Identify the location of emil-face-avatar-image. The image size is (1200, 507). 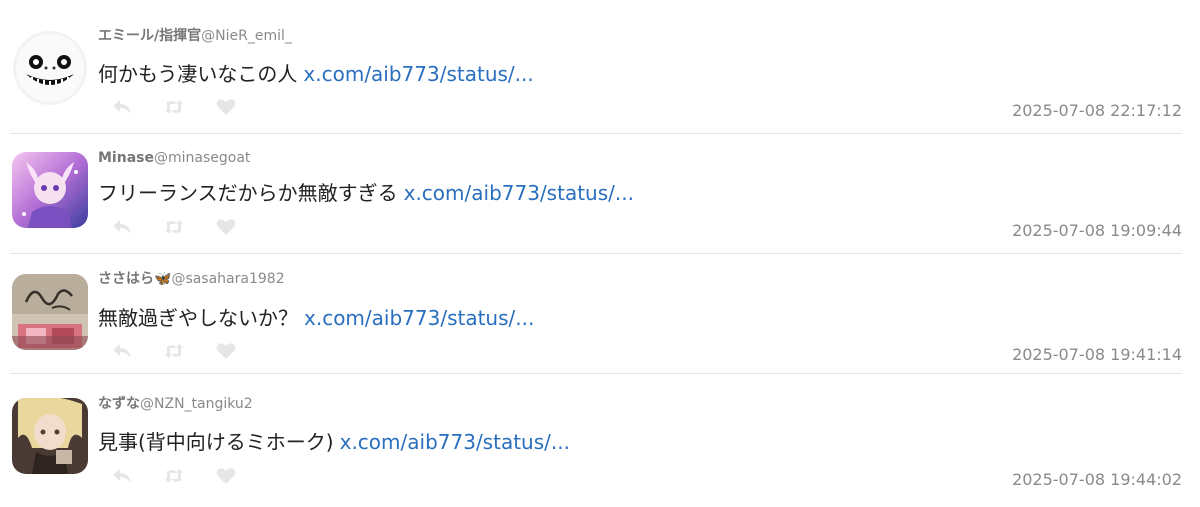
(50, 68).